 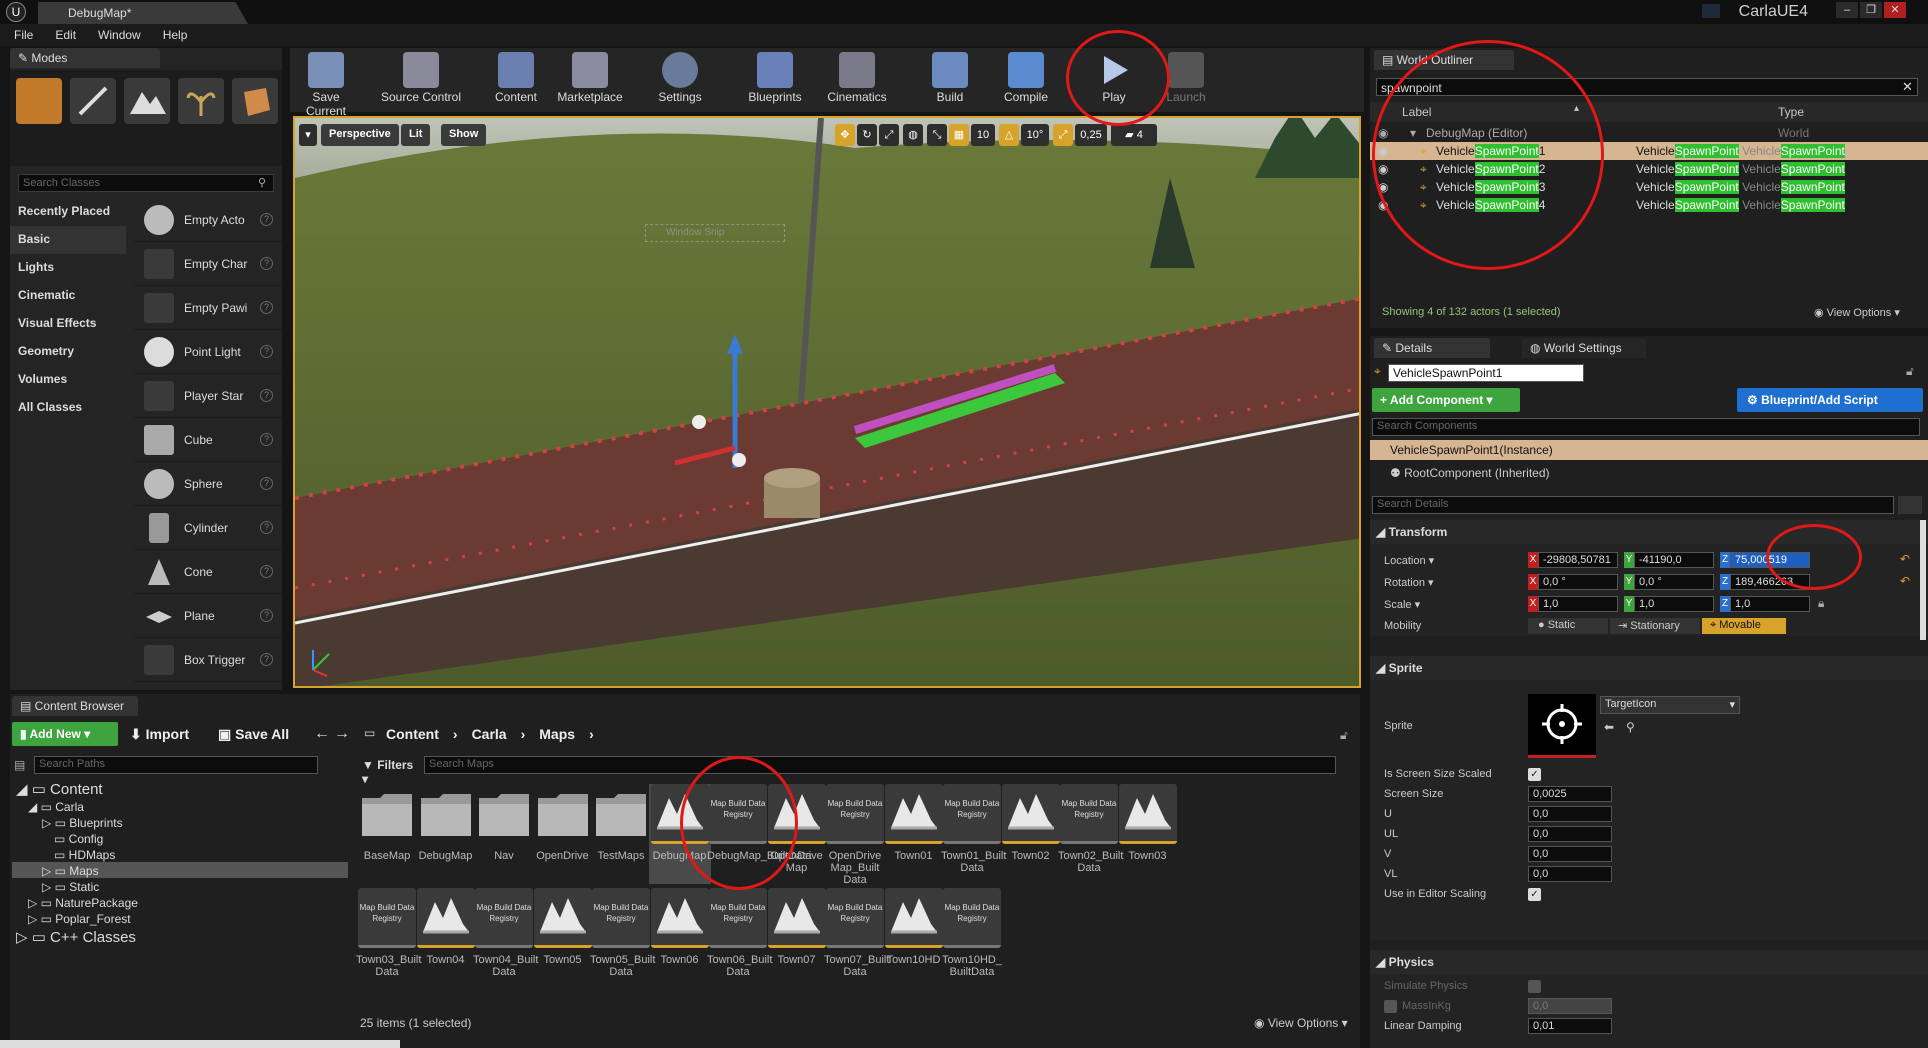 What do you see at coordinates (446, 938) in the screenshot?
I see `asset-item: Town04` at bounding box center [446, 938].